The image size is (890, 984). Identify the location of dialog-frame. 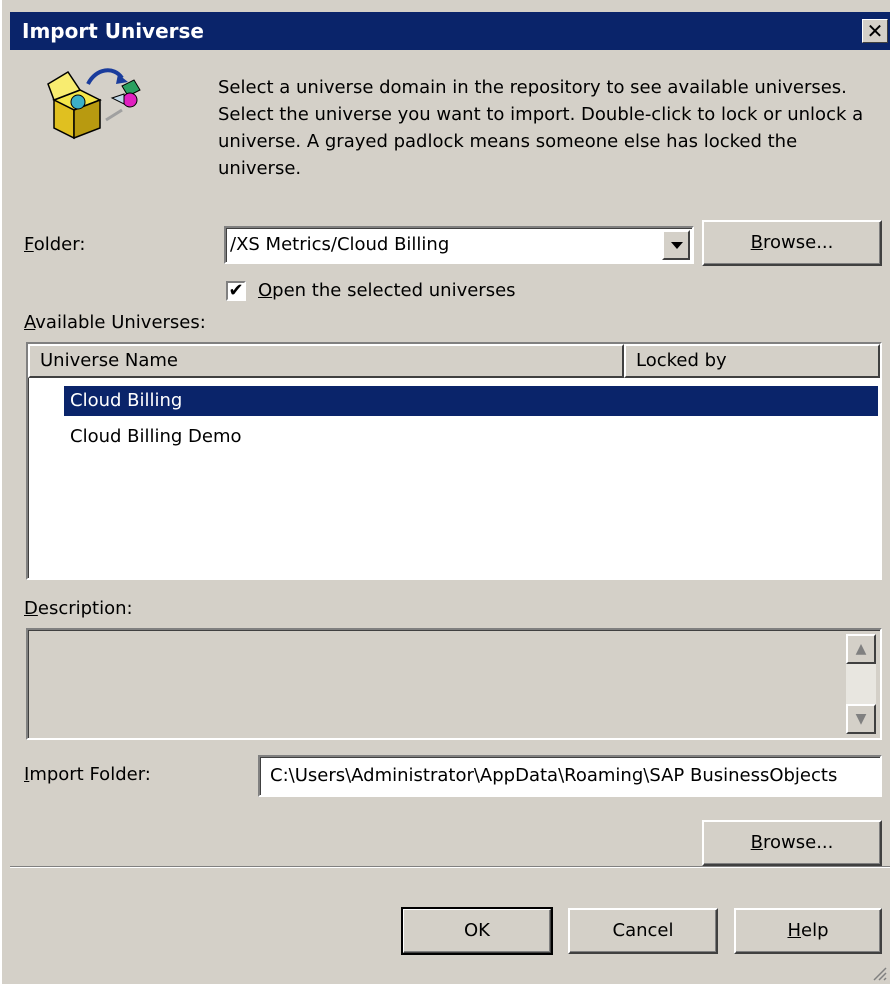
(5, 492).